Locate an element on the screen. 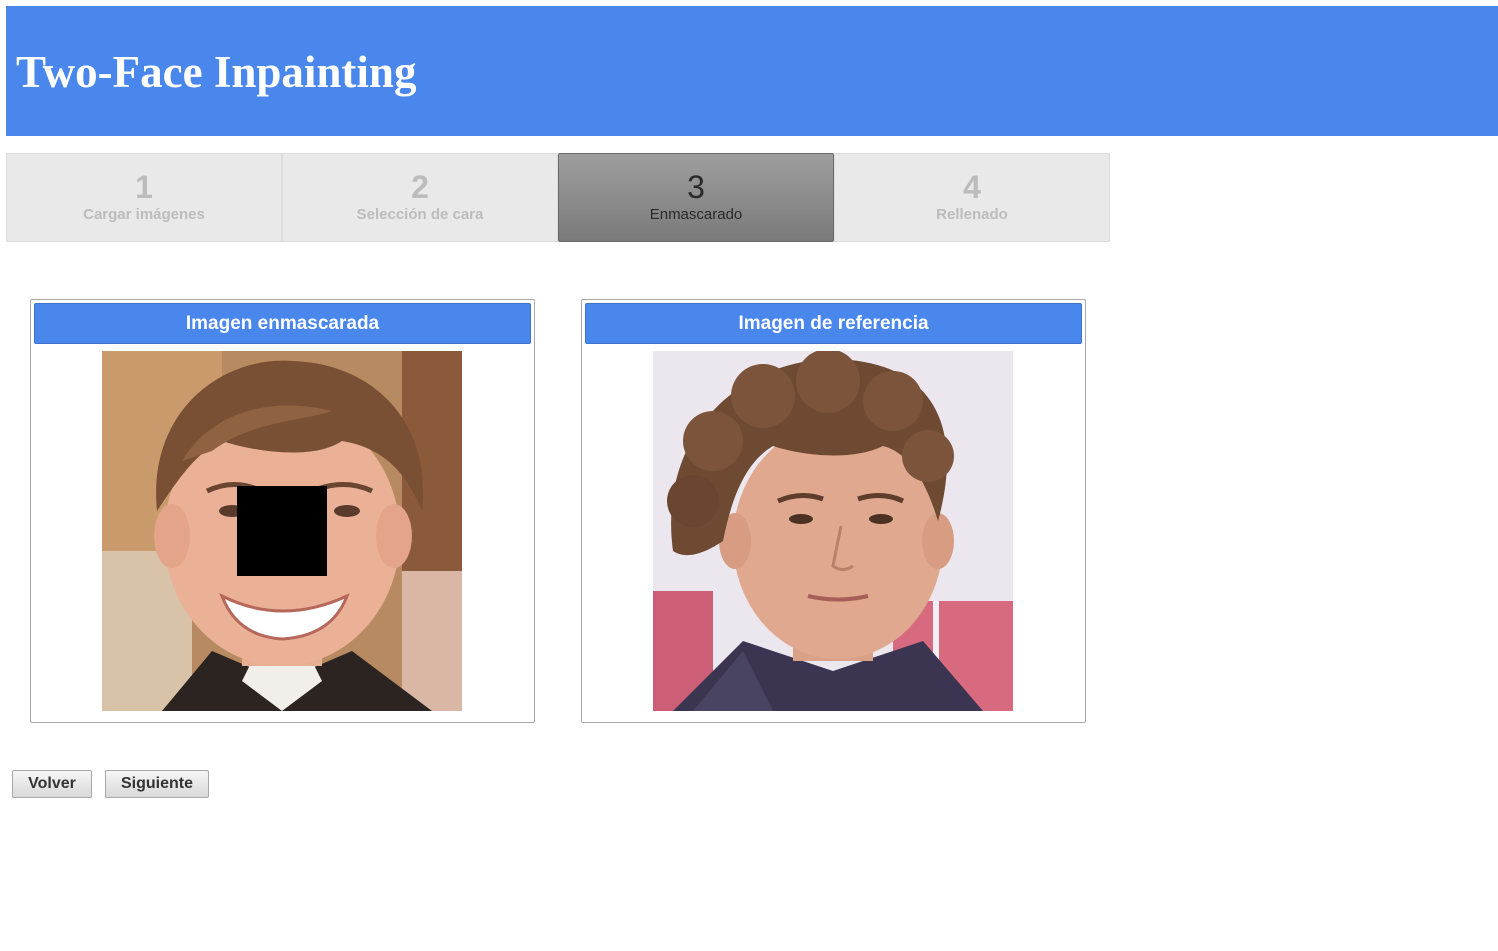  step-enmascarado: 3 Enmascarado is located at coordinates (696, 197).